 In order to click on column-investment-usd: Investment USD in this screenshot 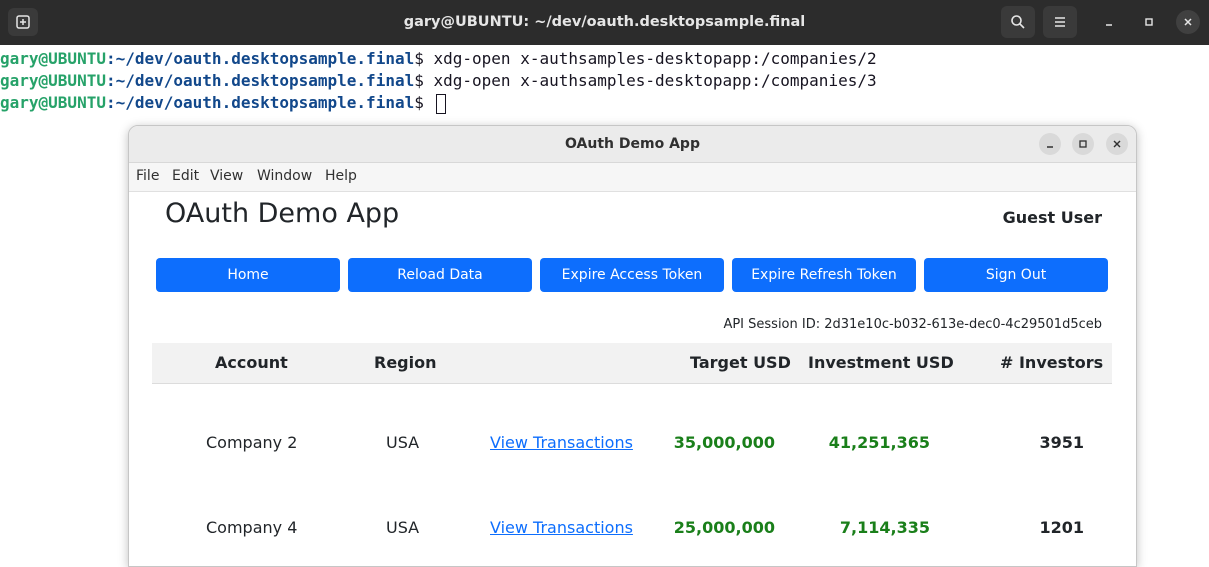, I will do `click(881, 362)`.